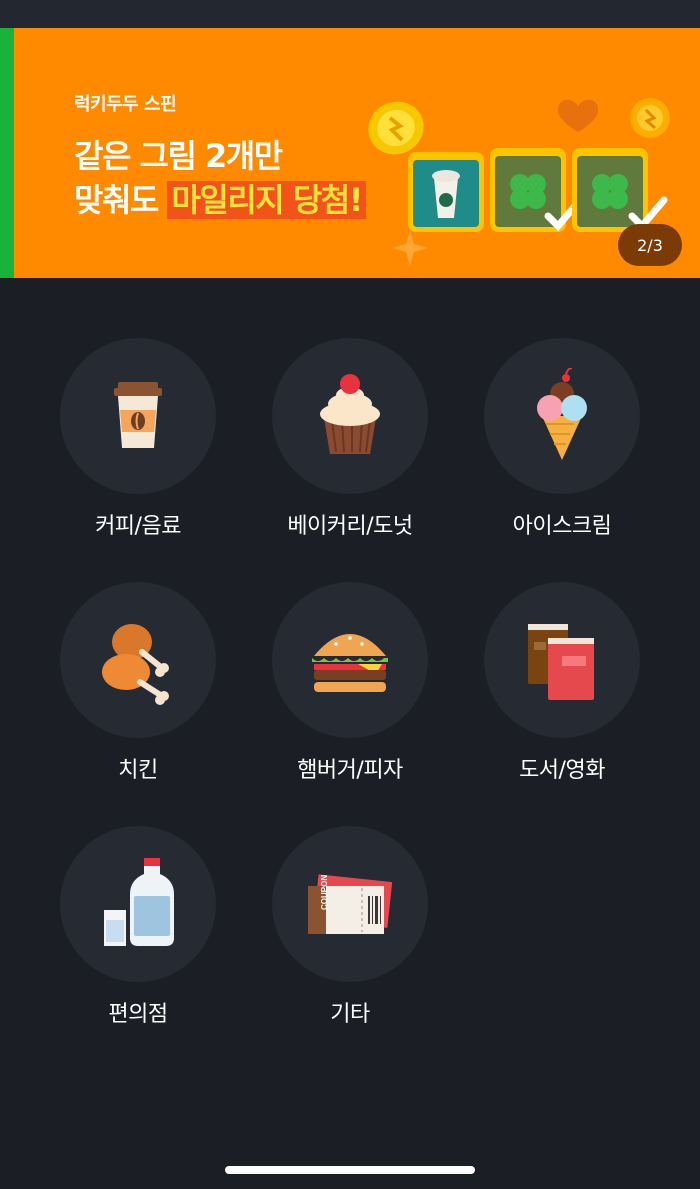 Image resolution: width=700 pixels, height=1189 pixels. Describe the element at coordinates (350, 1170) in the screenshot. I see `home-indicator` at that location.